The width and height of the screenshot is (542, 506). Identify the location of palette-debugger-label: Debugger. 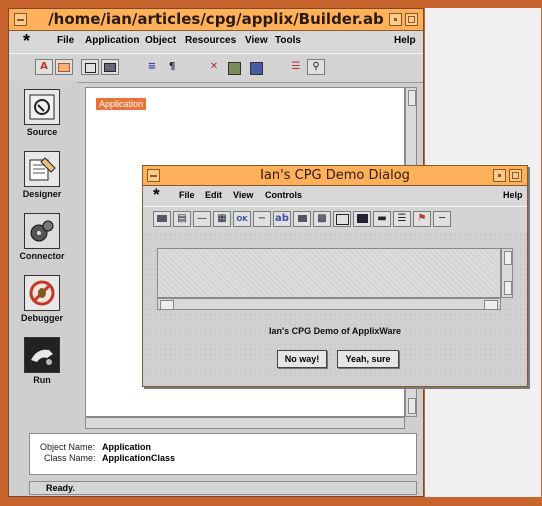
(41, 318).